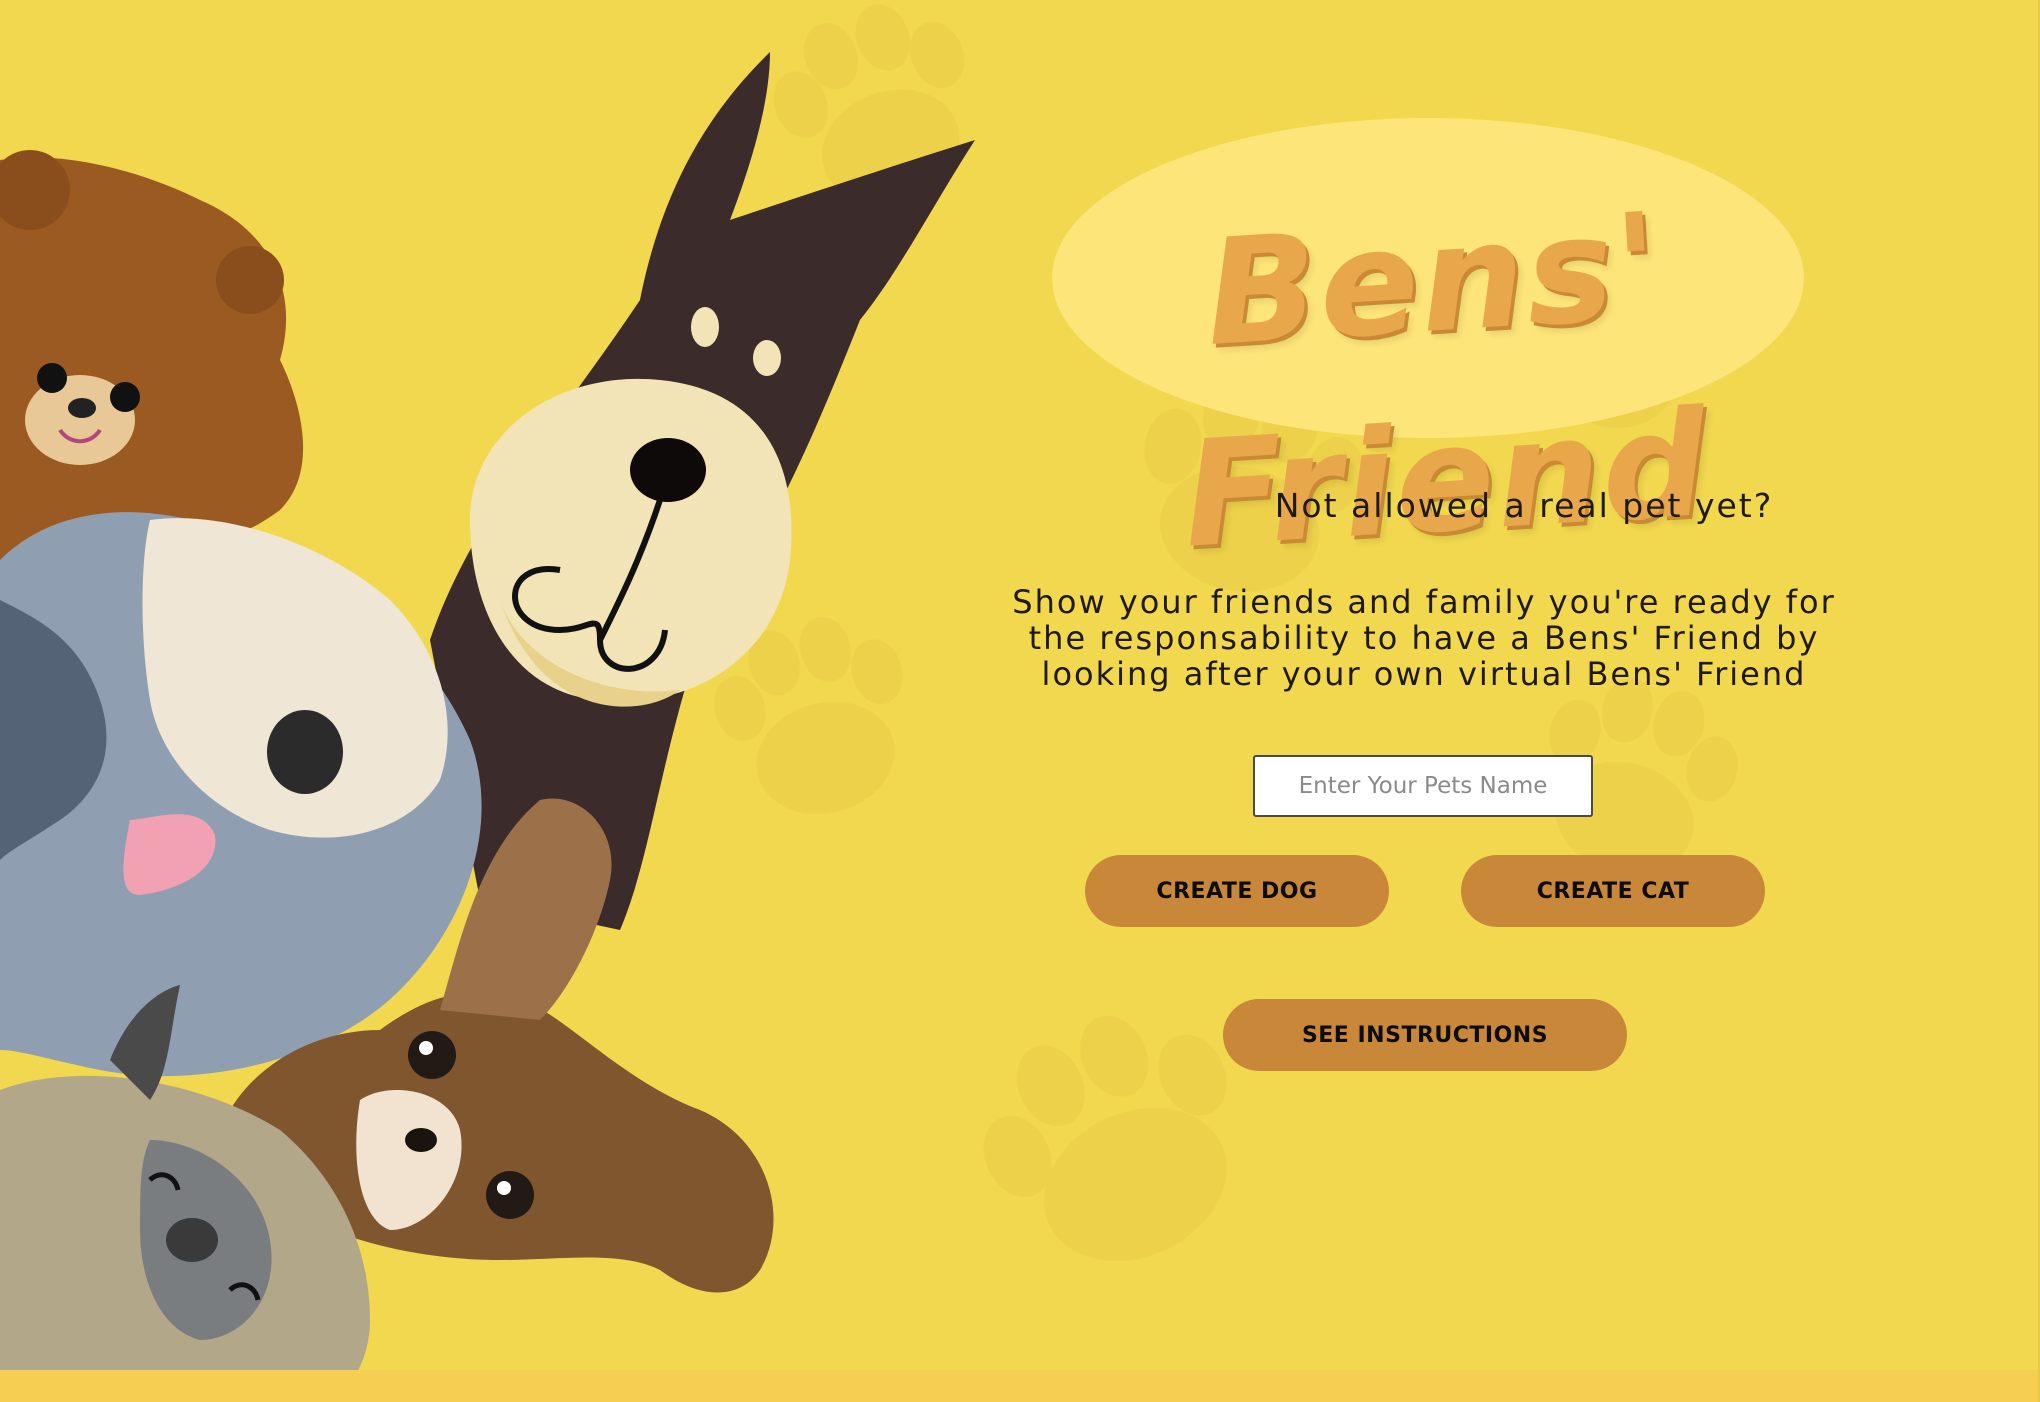  Describe the element at coordinates (1524, 505) in the screenshot. I see `tagline: Not allowed a real pet yet?` at that location.